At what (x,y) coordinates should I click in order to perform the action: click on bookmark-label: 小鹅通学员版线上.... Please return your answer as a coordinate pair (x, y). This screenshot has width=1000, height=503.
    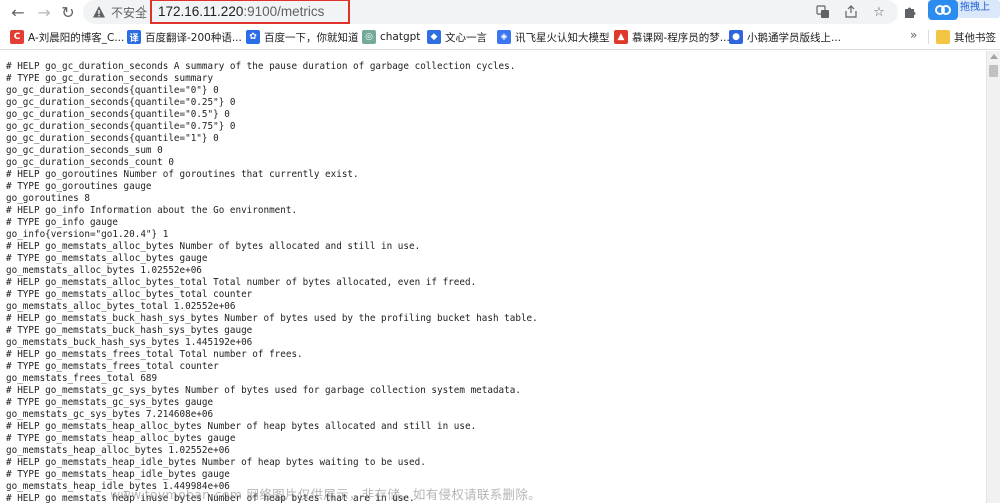
    Looking at the image, I should click on (794, 37).